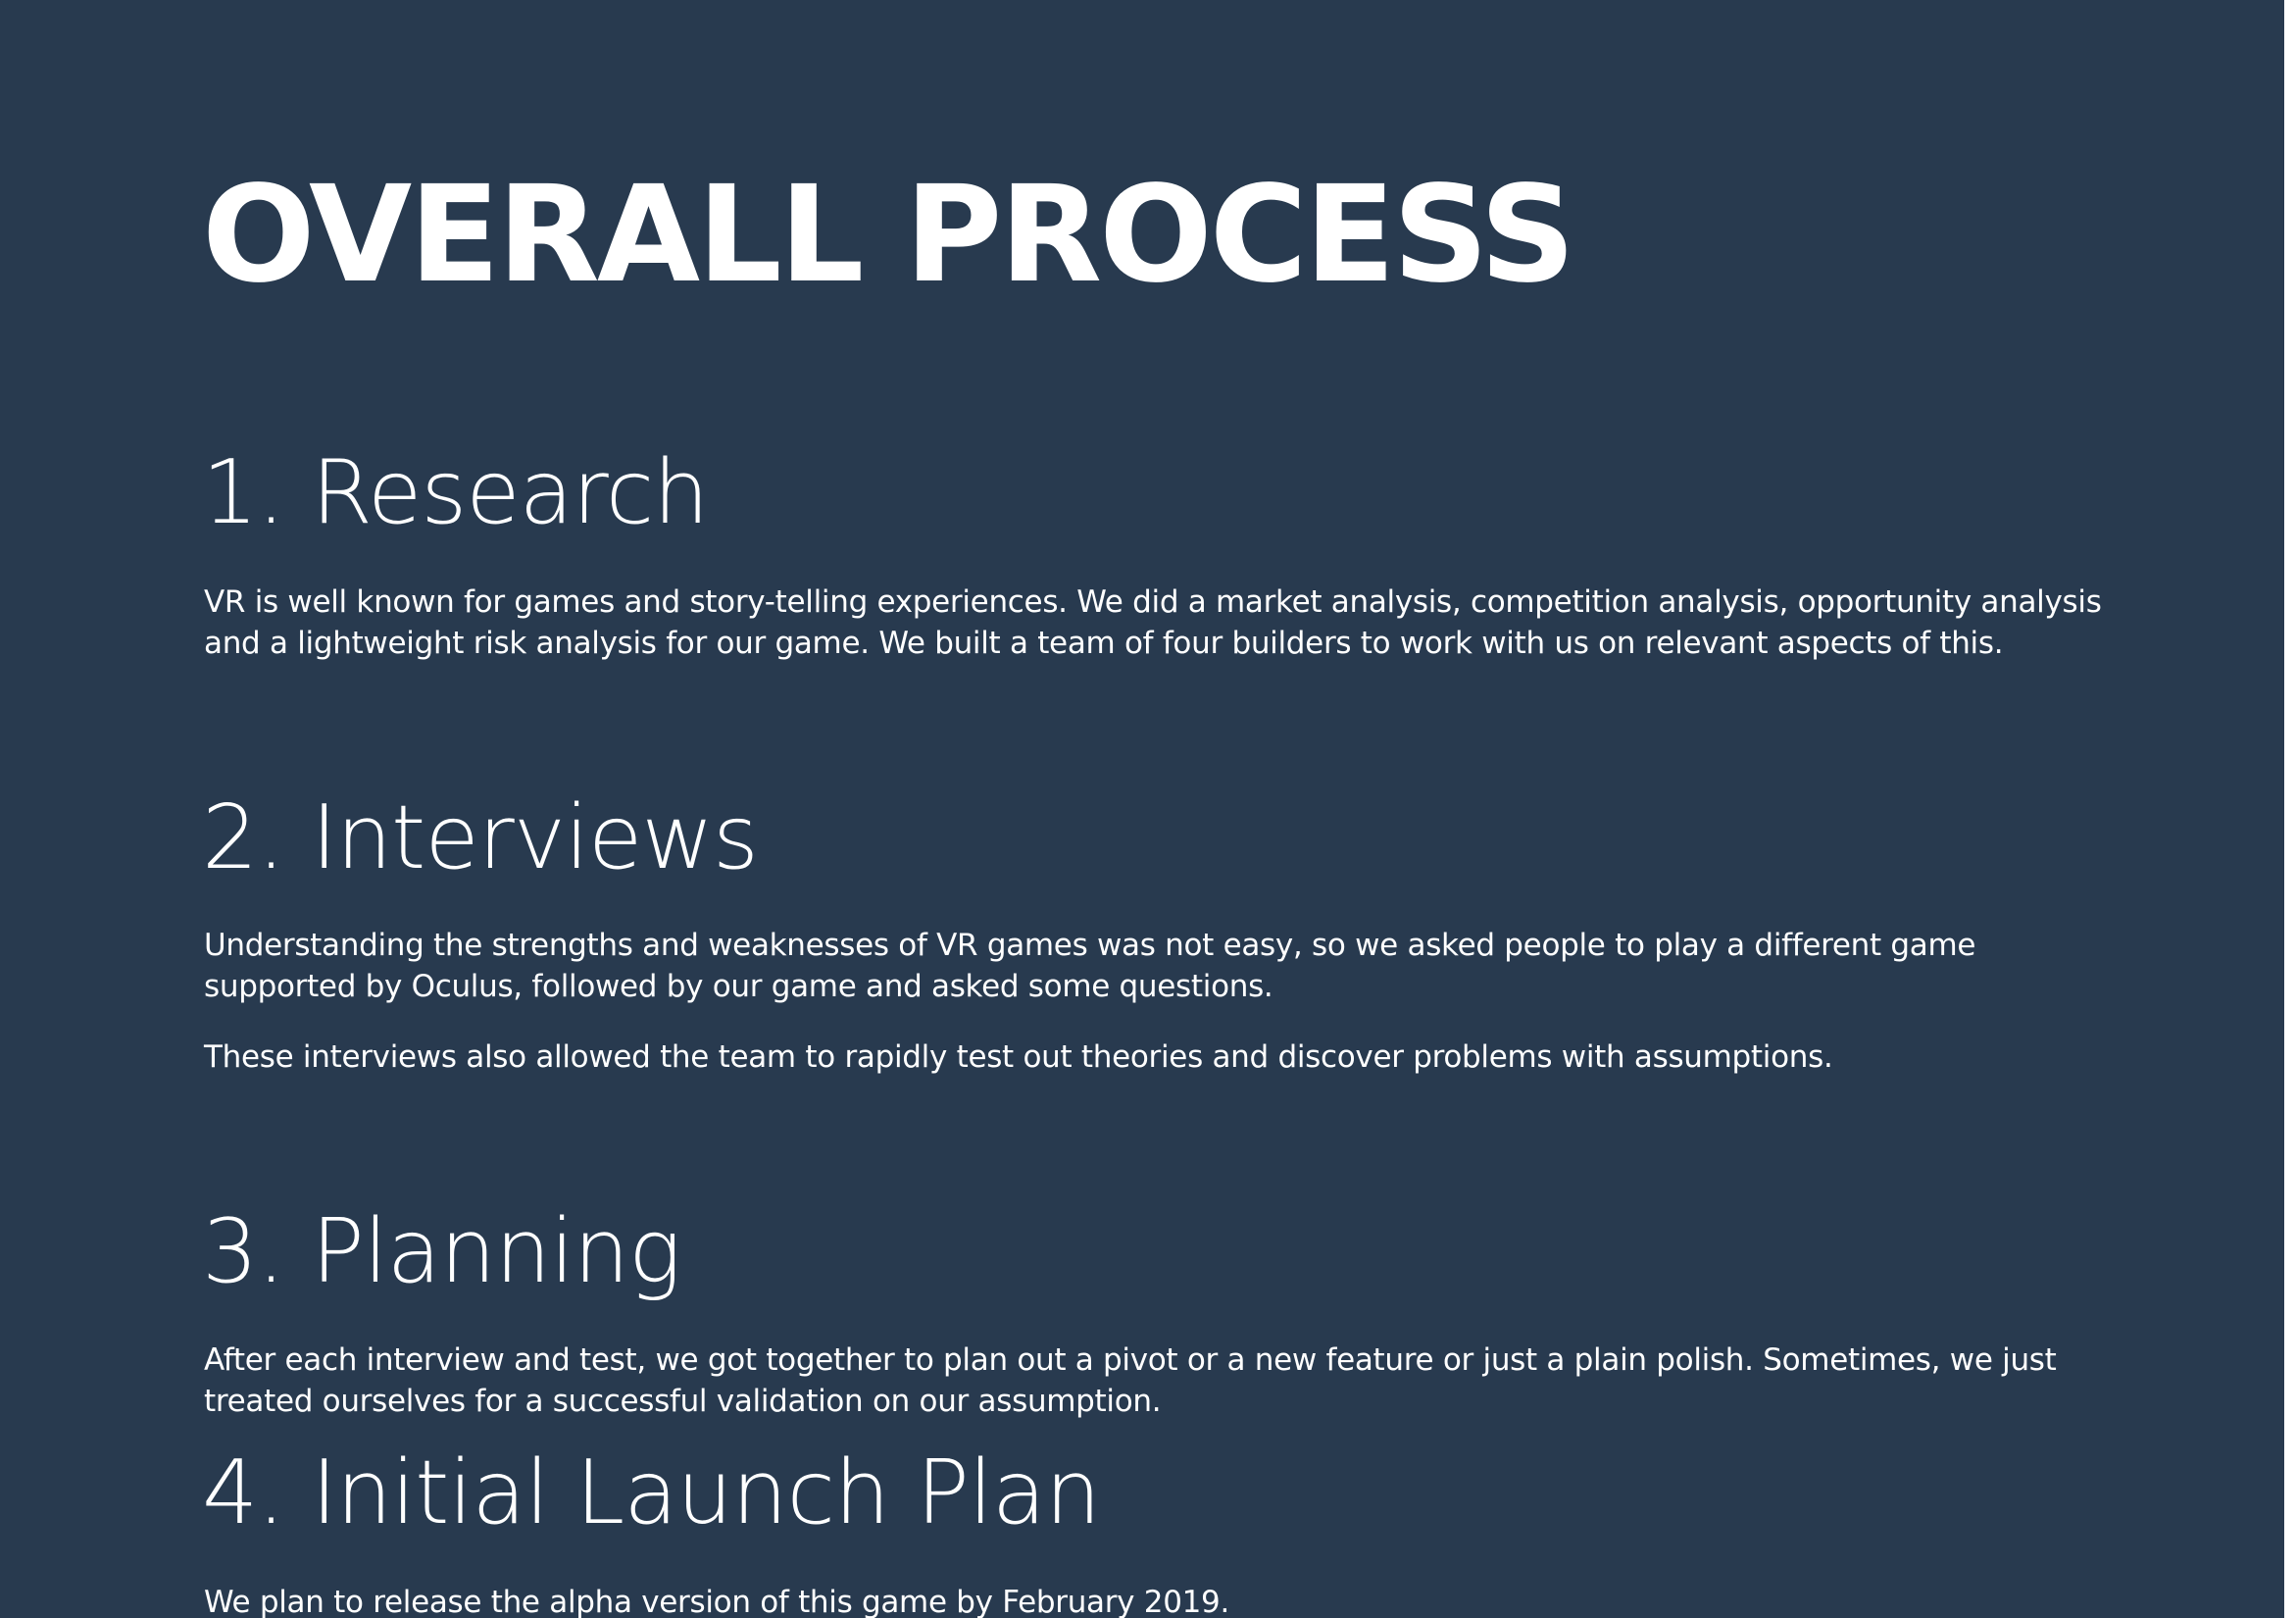 This screenshot has height=1618, width=2296. What do you see at coordinates (651, 1493) in the screenshot?
I see `section-heading-launch-plan: 4. Initial Launch Plan` at bounding box center [651, 1493].